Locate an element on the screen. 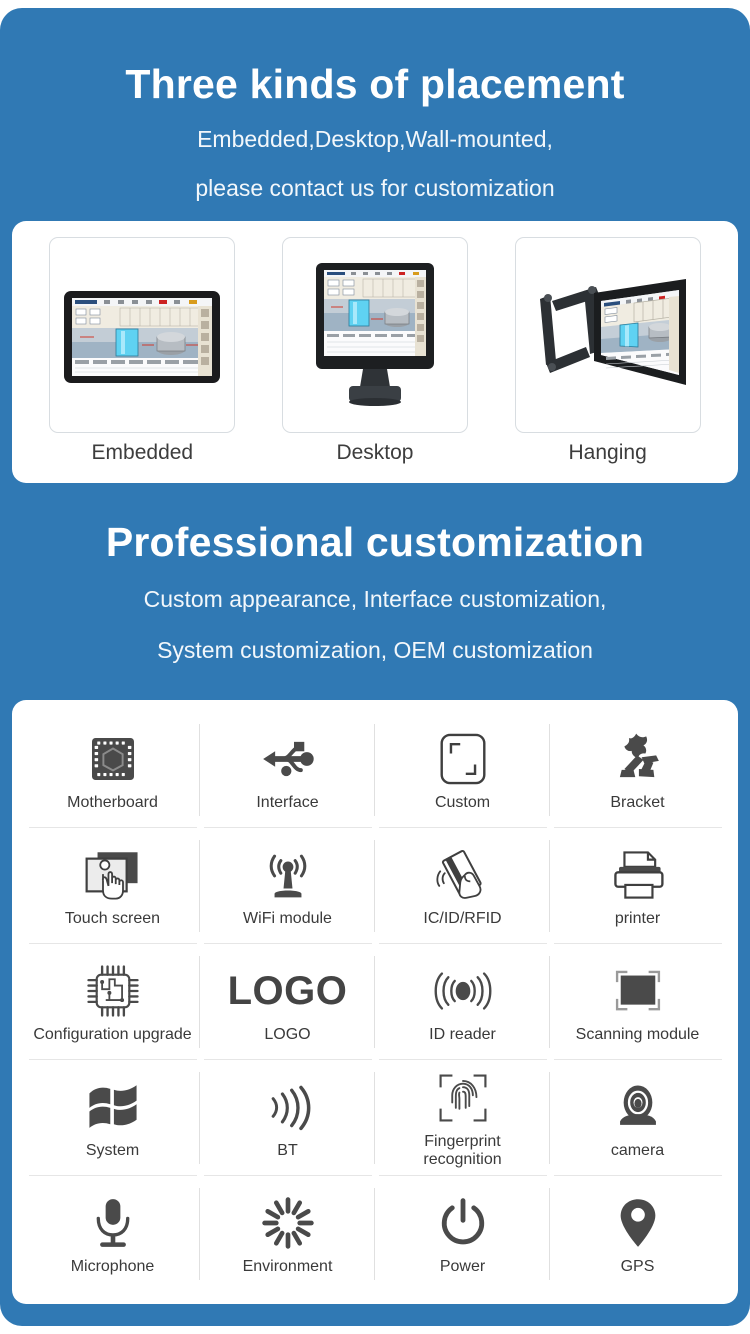 The height and width of the screenshot is (1334, 750). customization-title: Professional customization is located at coordinates (375, 542).